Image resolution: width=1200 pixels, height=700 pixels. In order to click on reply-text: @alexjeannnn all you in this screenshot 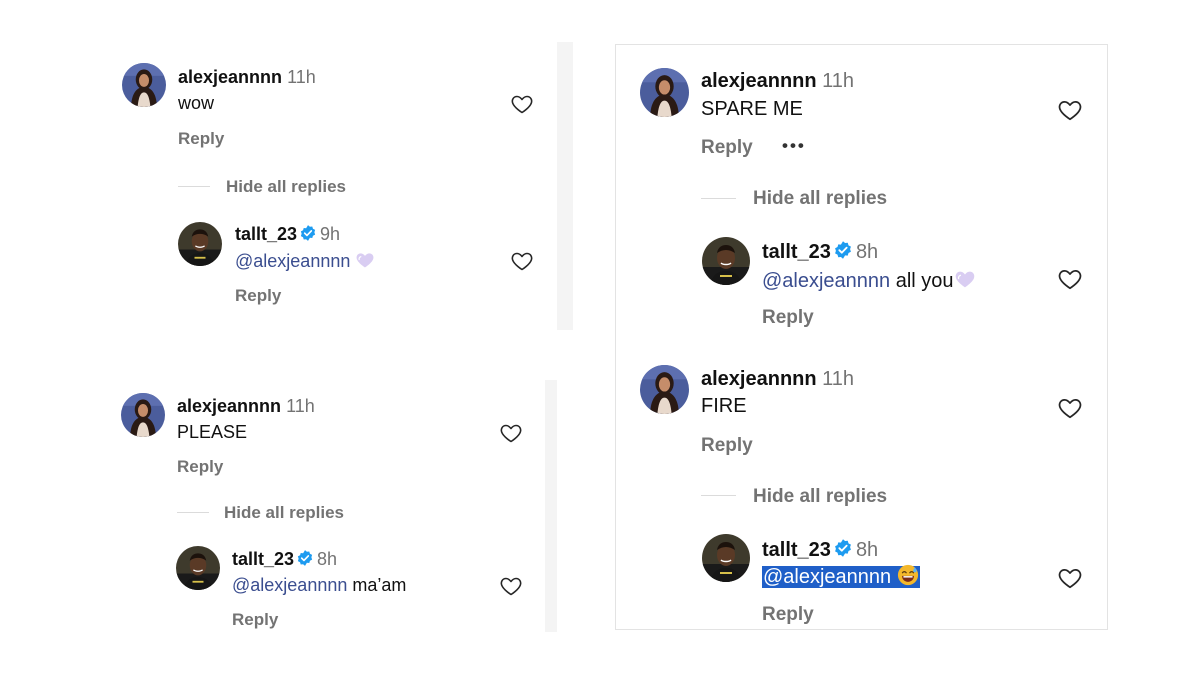, I will do `click(869, 280)`.